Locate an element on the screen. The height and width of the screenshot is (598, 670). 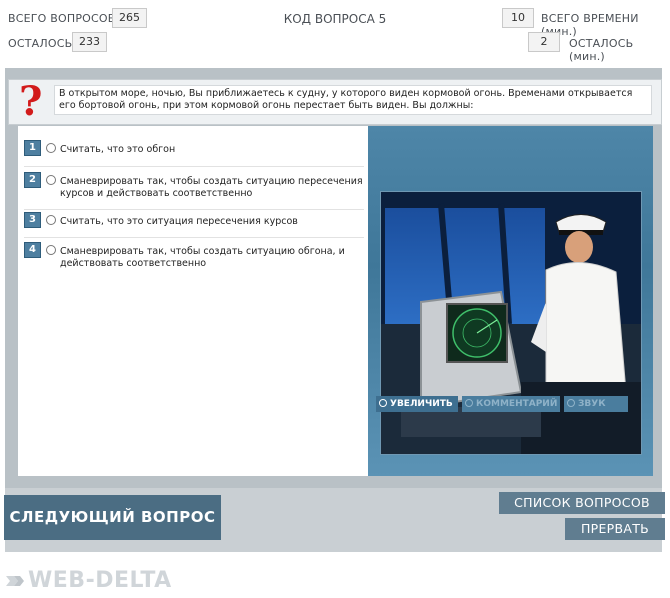
zoom-button: УВЕЛИЧИТЬ is located at coordinates (417, 404).